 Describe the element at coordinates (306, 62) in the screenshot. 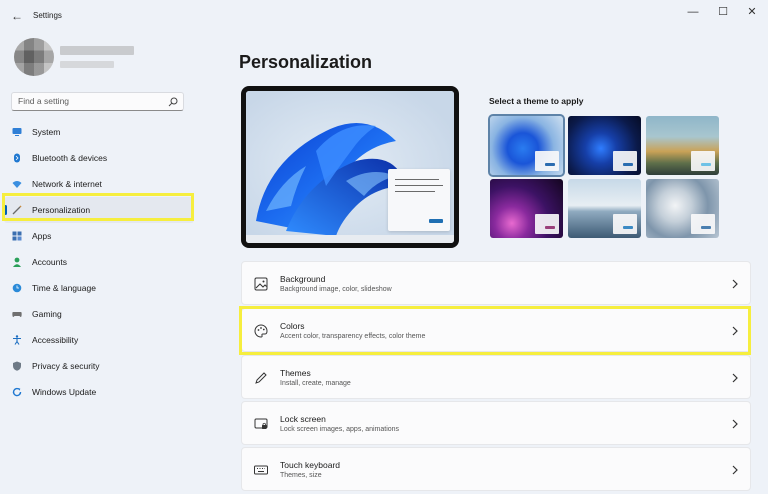

I see `page-title: Personalization` at that location.